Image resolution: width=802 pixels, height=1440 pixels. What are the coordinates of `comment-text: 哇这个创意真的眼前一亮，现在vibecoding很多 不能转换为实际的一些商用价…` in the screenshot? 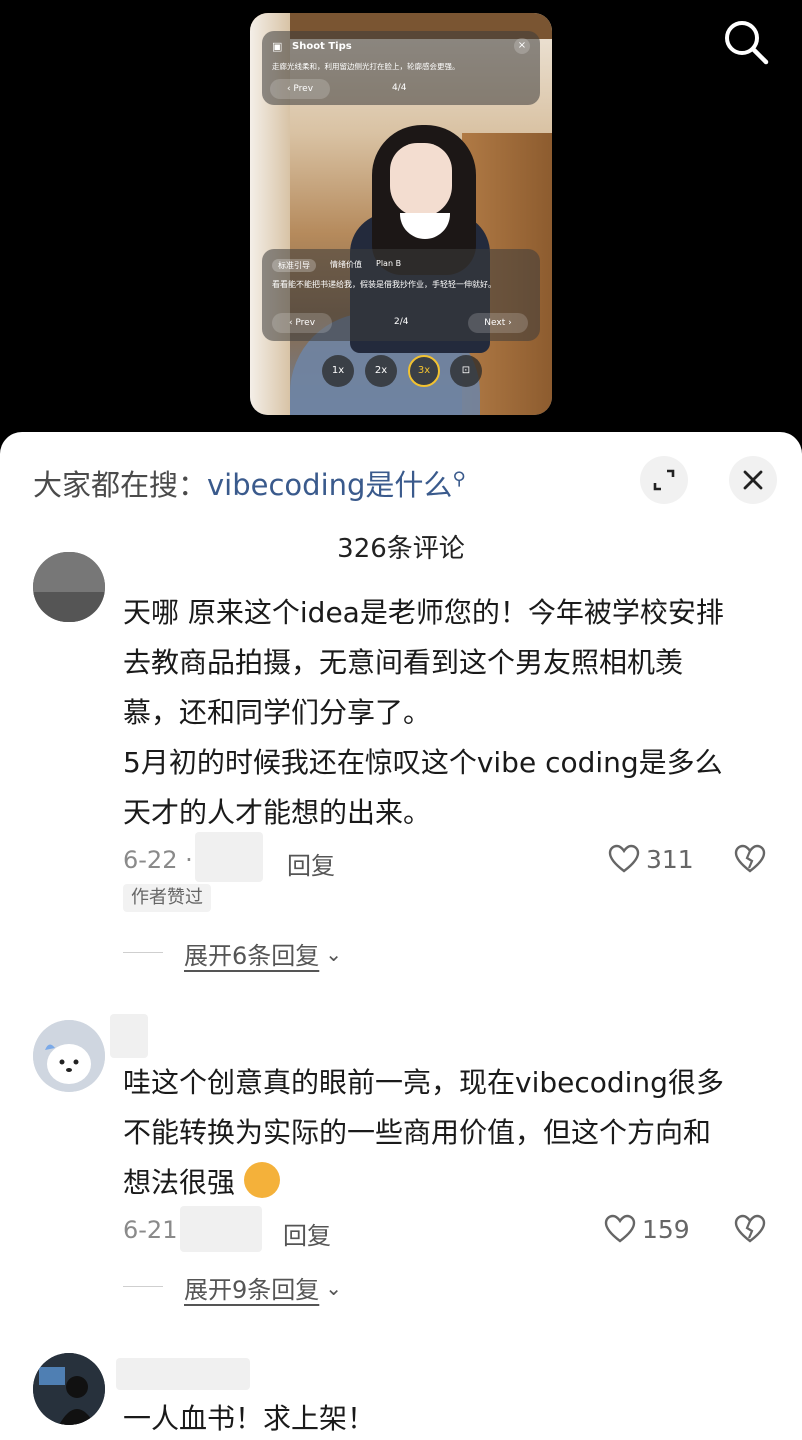 It's located at (443, 1133).